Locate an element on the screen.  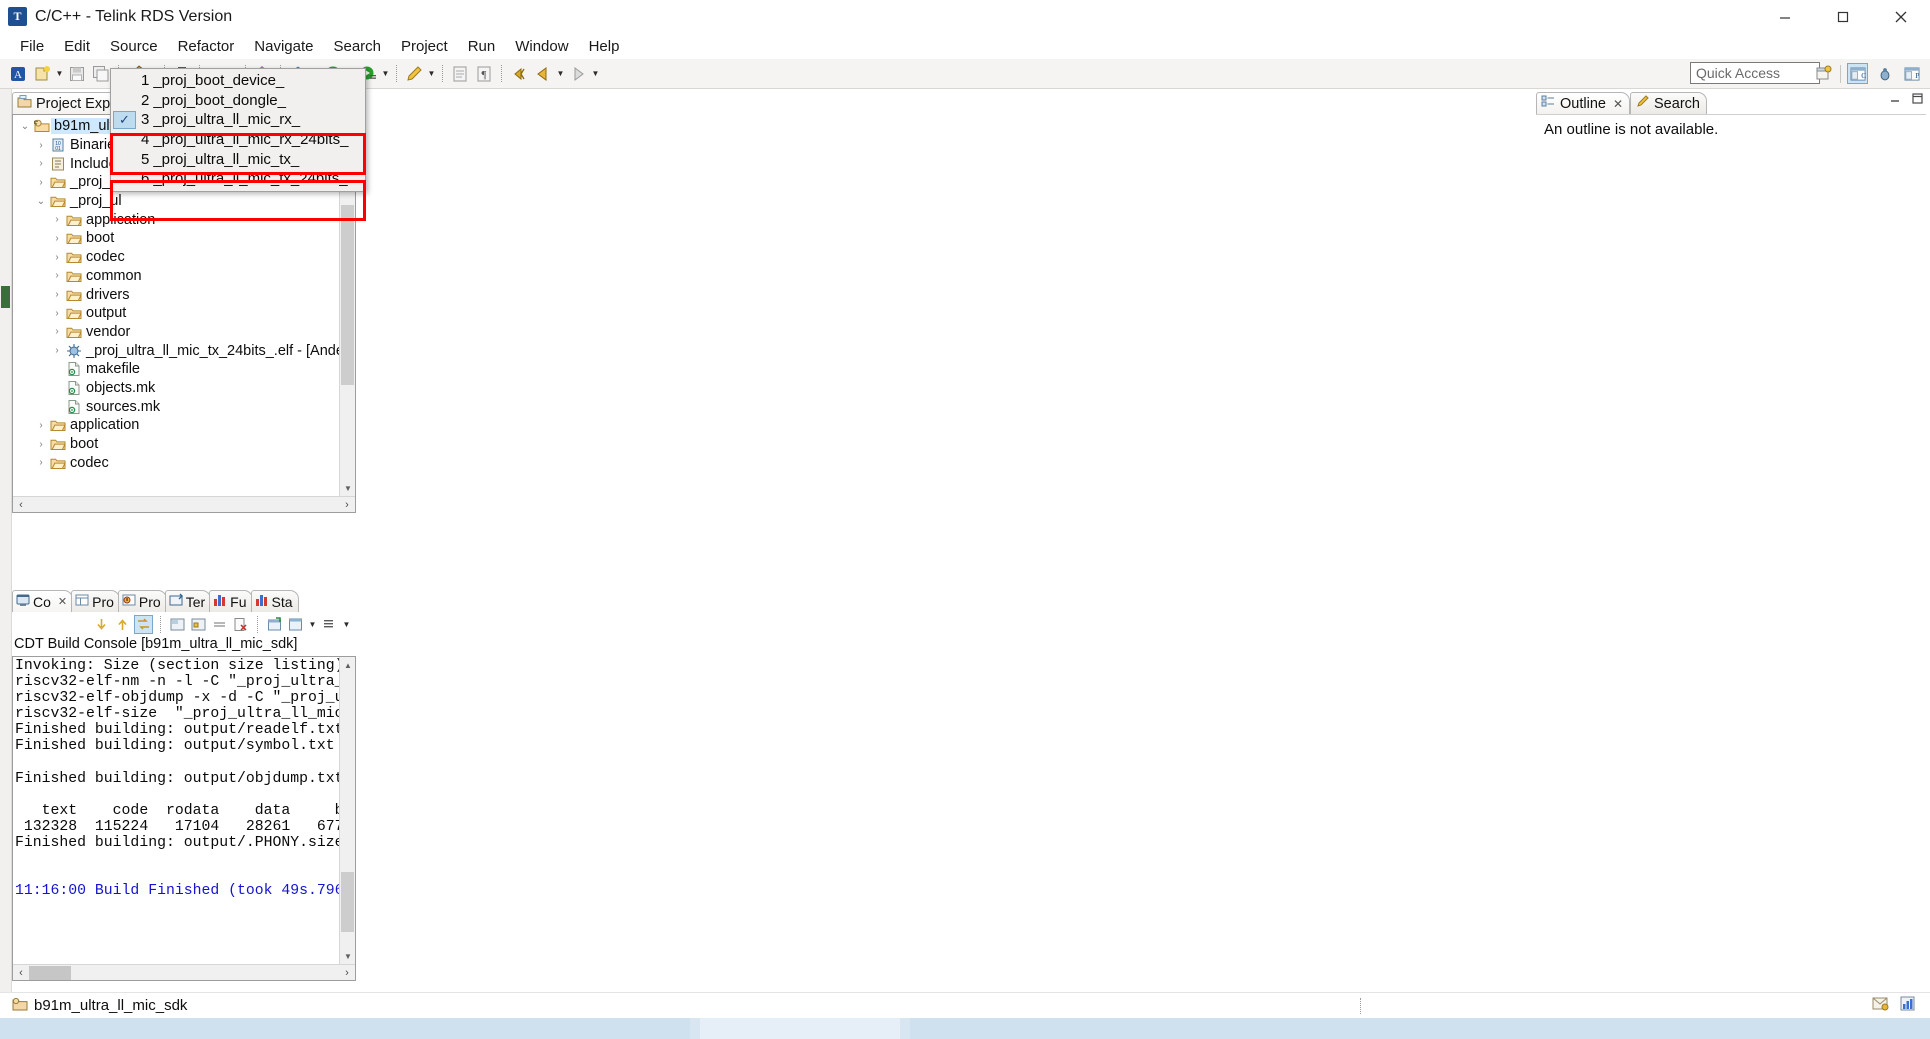
menu-file: File is located at coordinates (32, 46).